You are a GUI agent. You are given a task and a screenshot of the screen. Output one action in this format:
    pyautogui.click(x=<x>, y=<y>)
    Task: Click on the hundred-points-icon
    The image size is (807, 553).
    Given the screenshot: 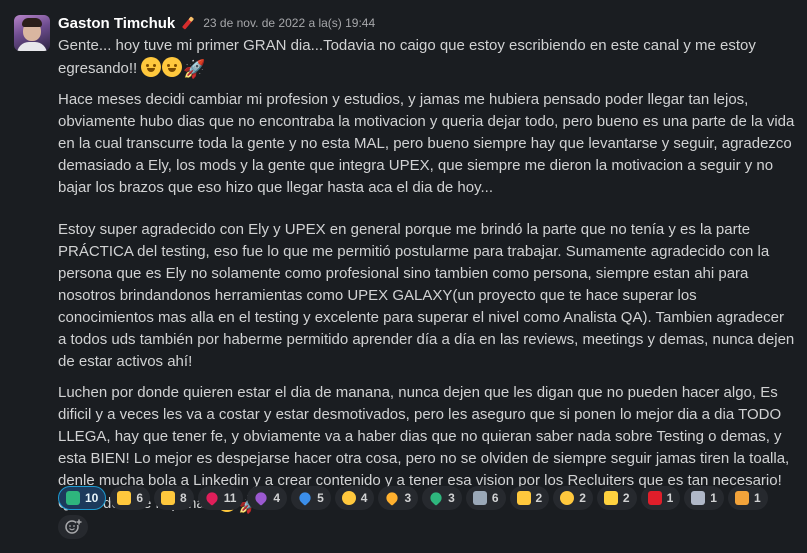 What is the action you would take?
    pyautogui.click(x=654, y=498)
    